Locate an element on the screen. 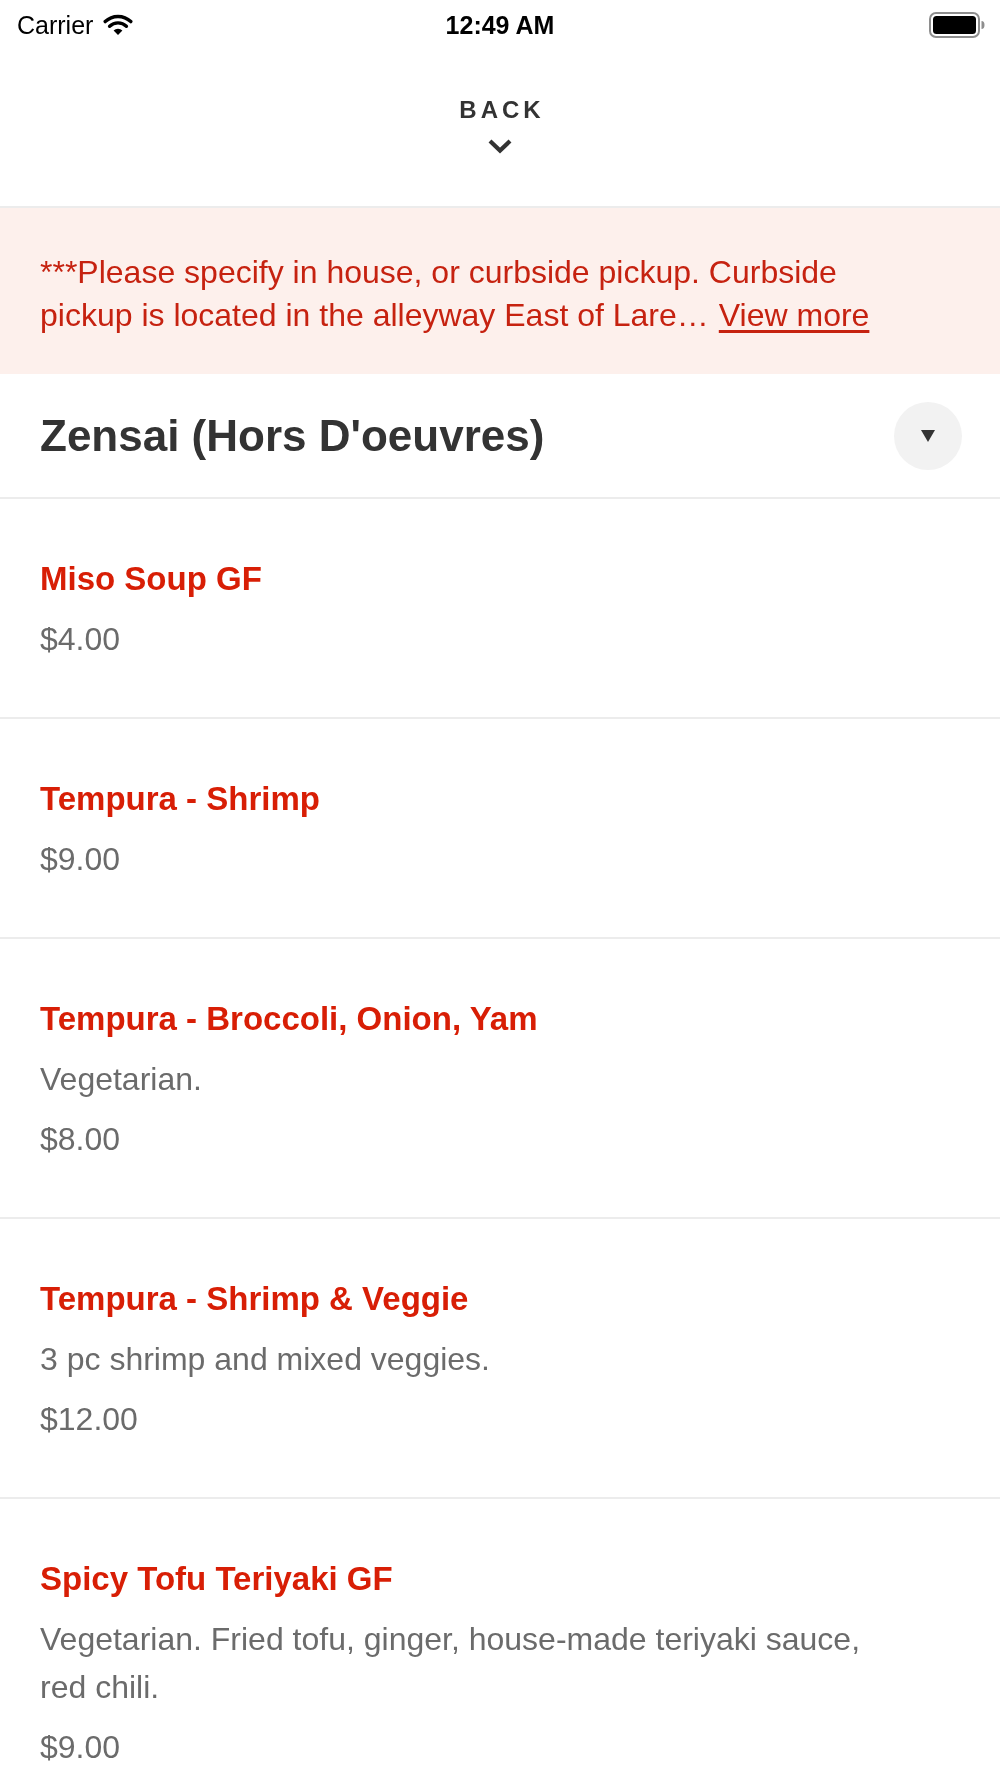  caret-icon is located at coordinates (928, 435).